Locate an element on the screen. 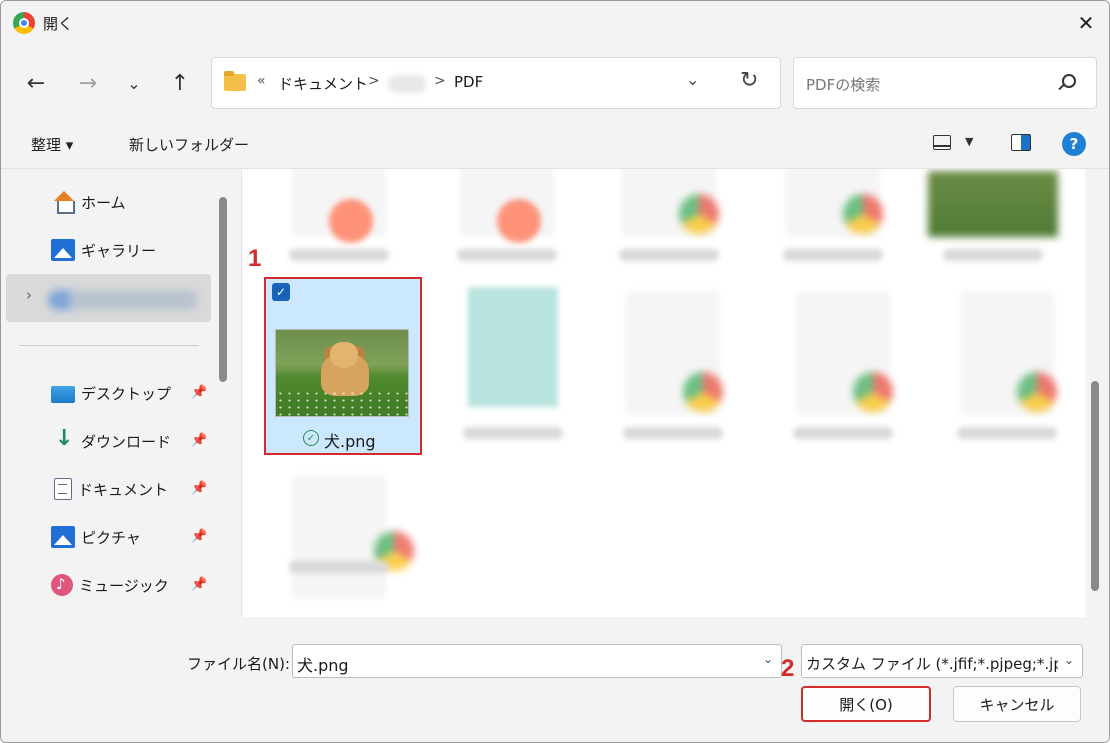  refresh-icon: ↻ is located at coordinates (749, 80).